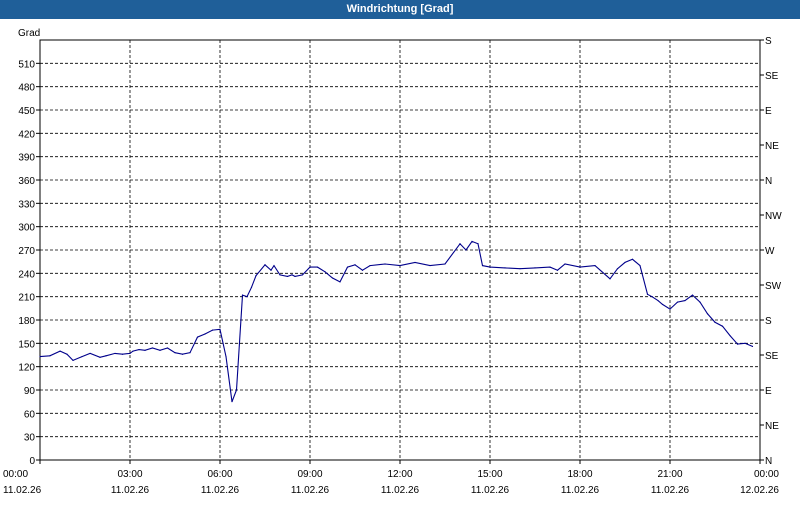  I want to click on x-tick-time-label: 15:00, so click(489, 474).